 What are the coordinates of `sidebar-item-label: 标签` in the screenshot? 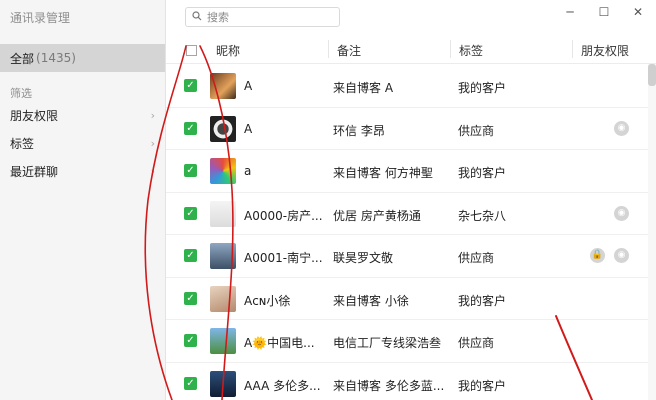 It's located at (22, 143).